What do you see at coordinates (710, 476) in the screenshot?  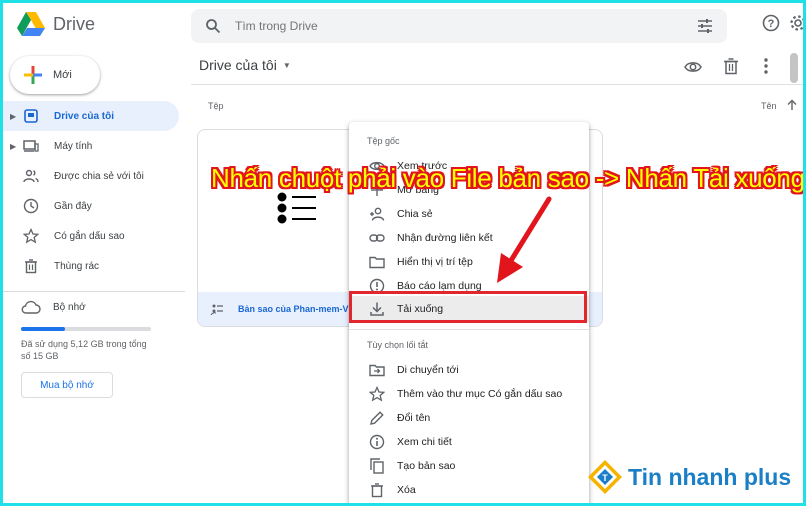 I see `watermark-text: Tin nhanh plus` at bounding box center [710, 476].